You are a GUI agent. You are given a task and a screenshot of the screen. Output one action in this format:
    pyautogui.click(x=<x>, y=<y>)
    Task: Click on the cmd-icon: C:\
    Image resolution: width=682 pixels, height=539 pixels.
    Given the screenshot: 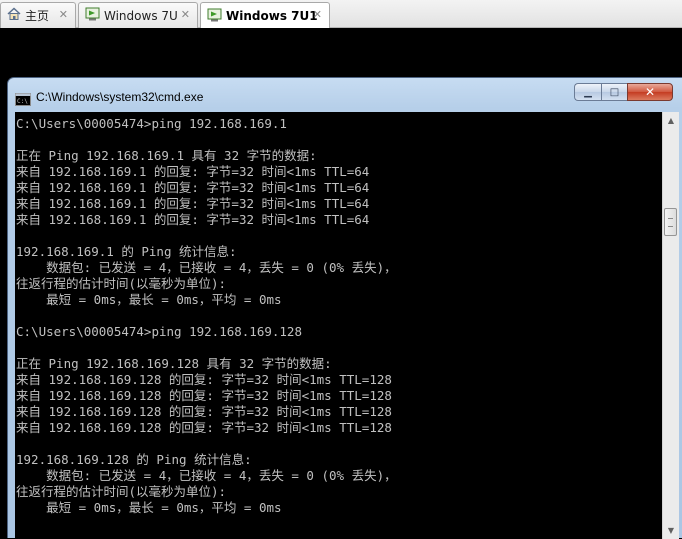 What is the action you would take?
    pyautogui.click(x=23, y=100)
    